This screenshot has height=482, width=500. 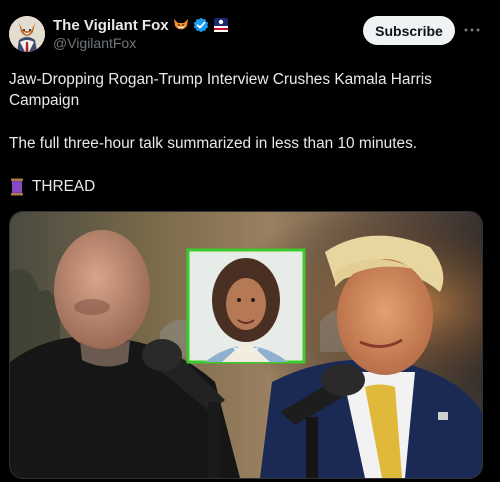 What do you see at coordinates (181, 25) in the screenshot?
I see `fox-emoji-icon` at bounding box center [181, 25].